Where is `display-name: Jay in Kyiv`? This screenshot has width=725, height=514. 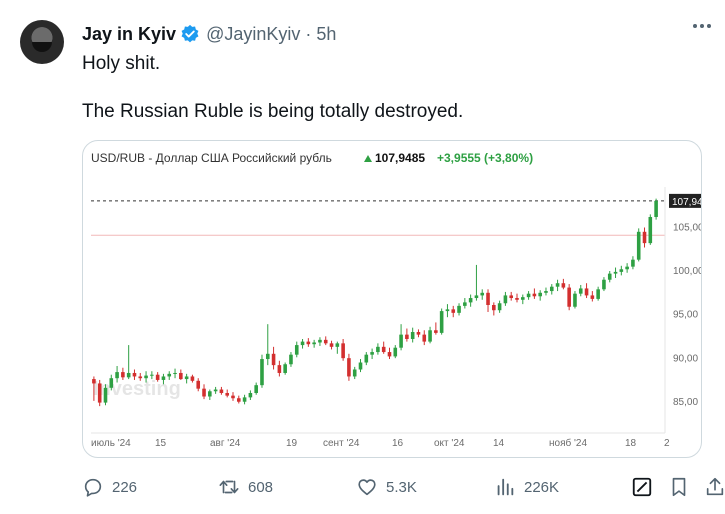 display-name: Jay in Kyiv is located at coordinates (129, 34).